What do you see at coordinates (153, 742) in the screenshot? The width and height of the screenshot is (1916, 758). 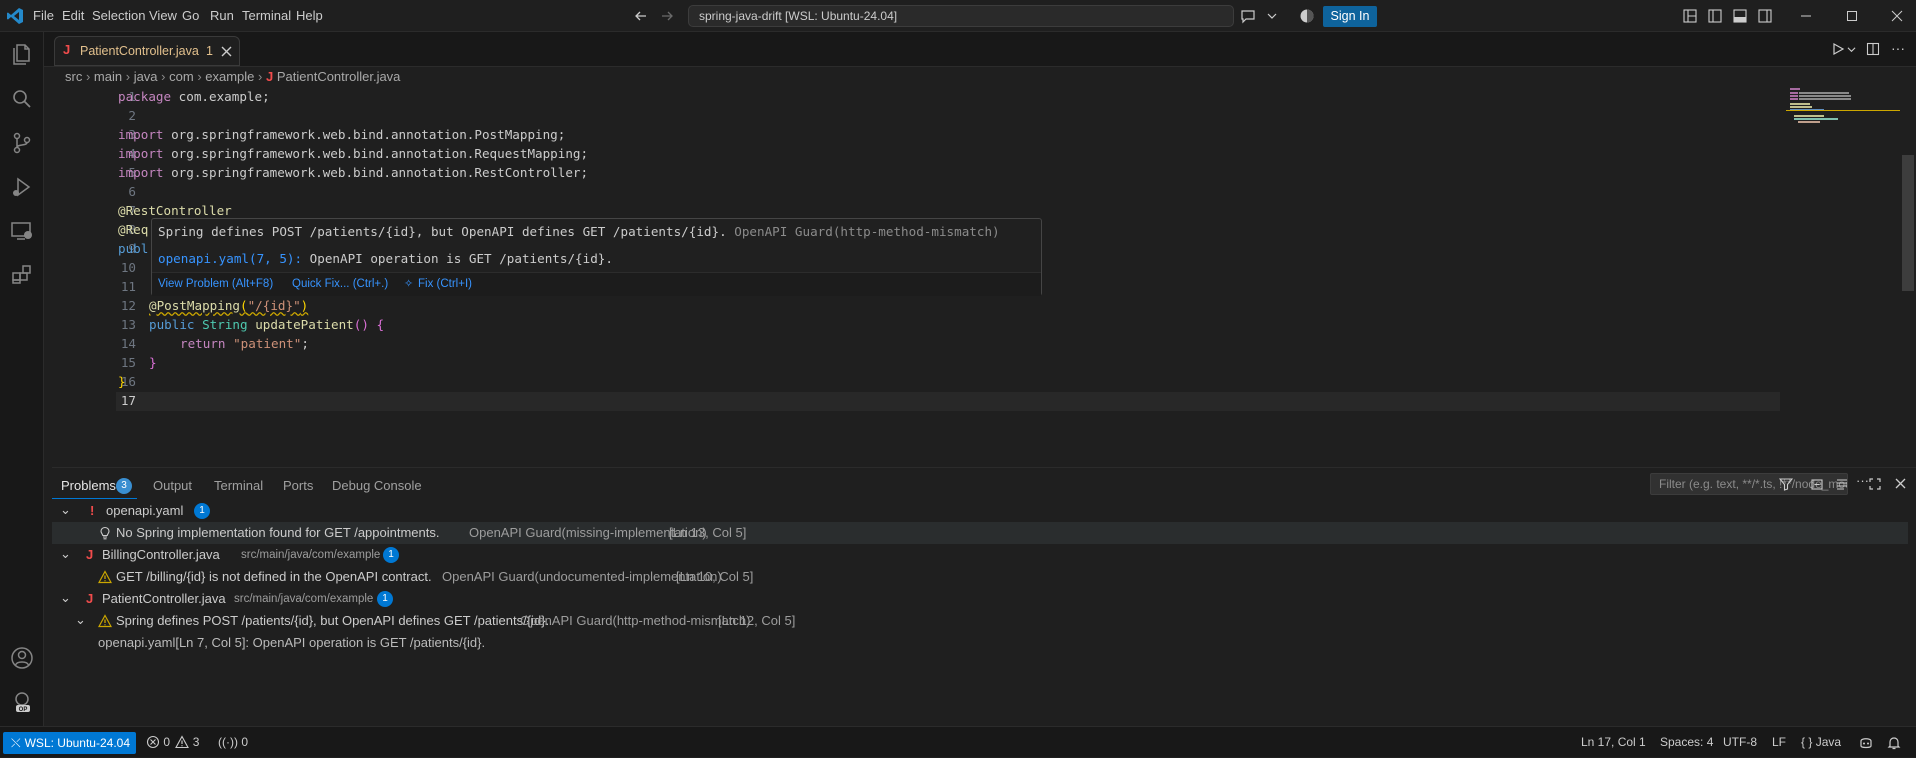 I see `error-icon` at bounding box center [153, 742].